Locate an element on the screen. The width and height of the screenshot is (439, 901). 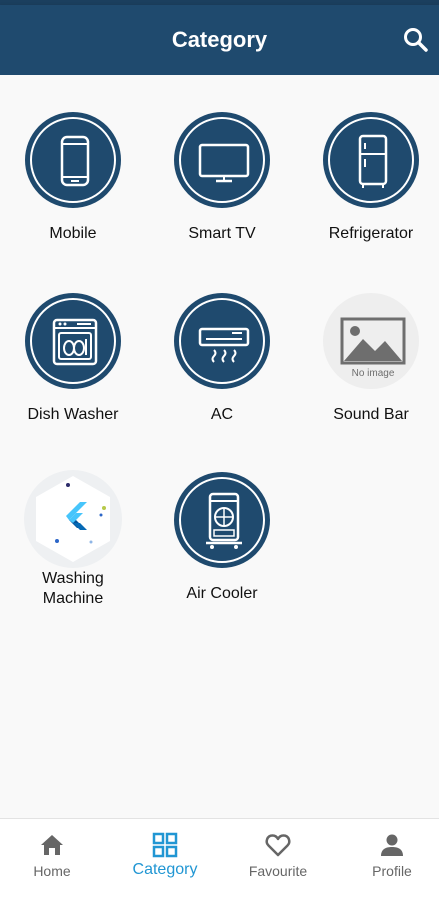
category-air-cooler: Air Cooler is located at coordinates (222, 542).